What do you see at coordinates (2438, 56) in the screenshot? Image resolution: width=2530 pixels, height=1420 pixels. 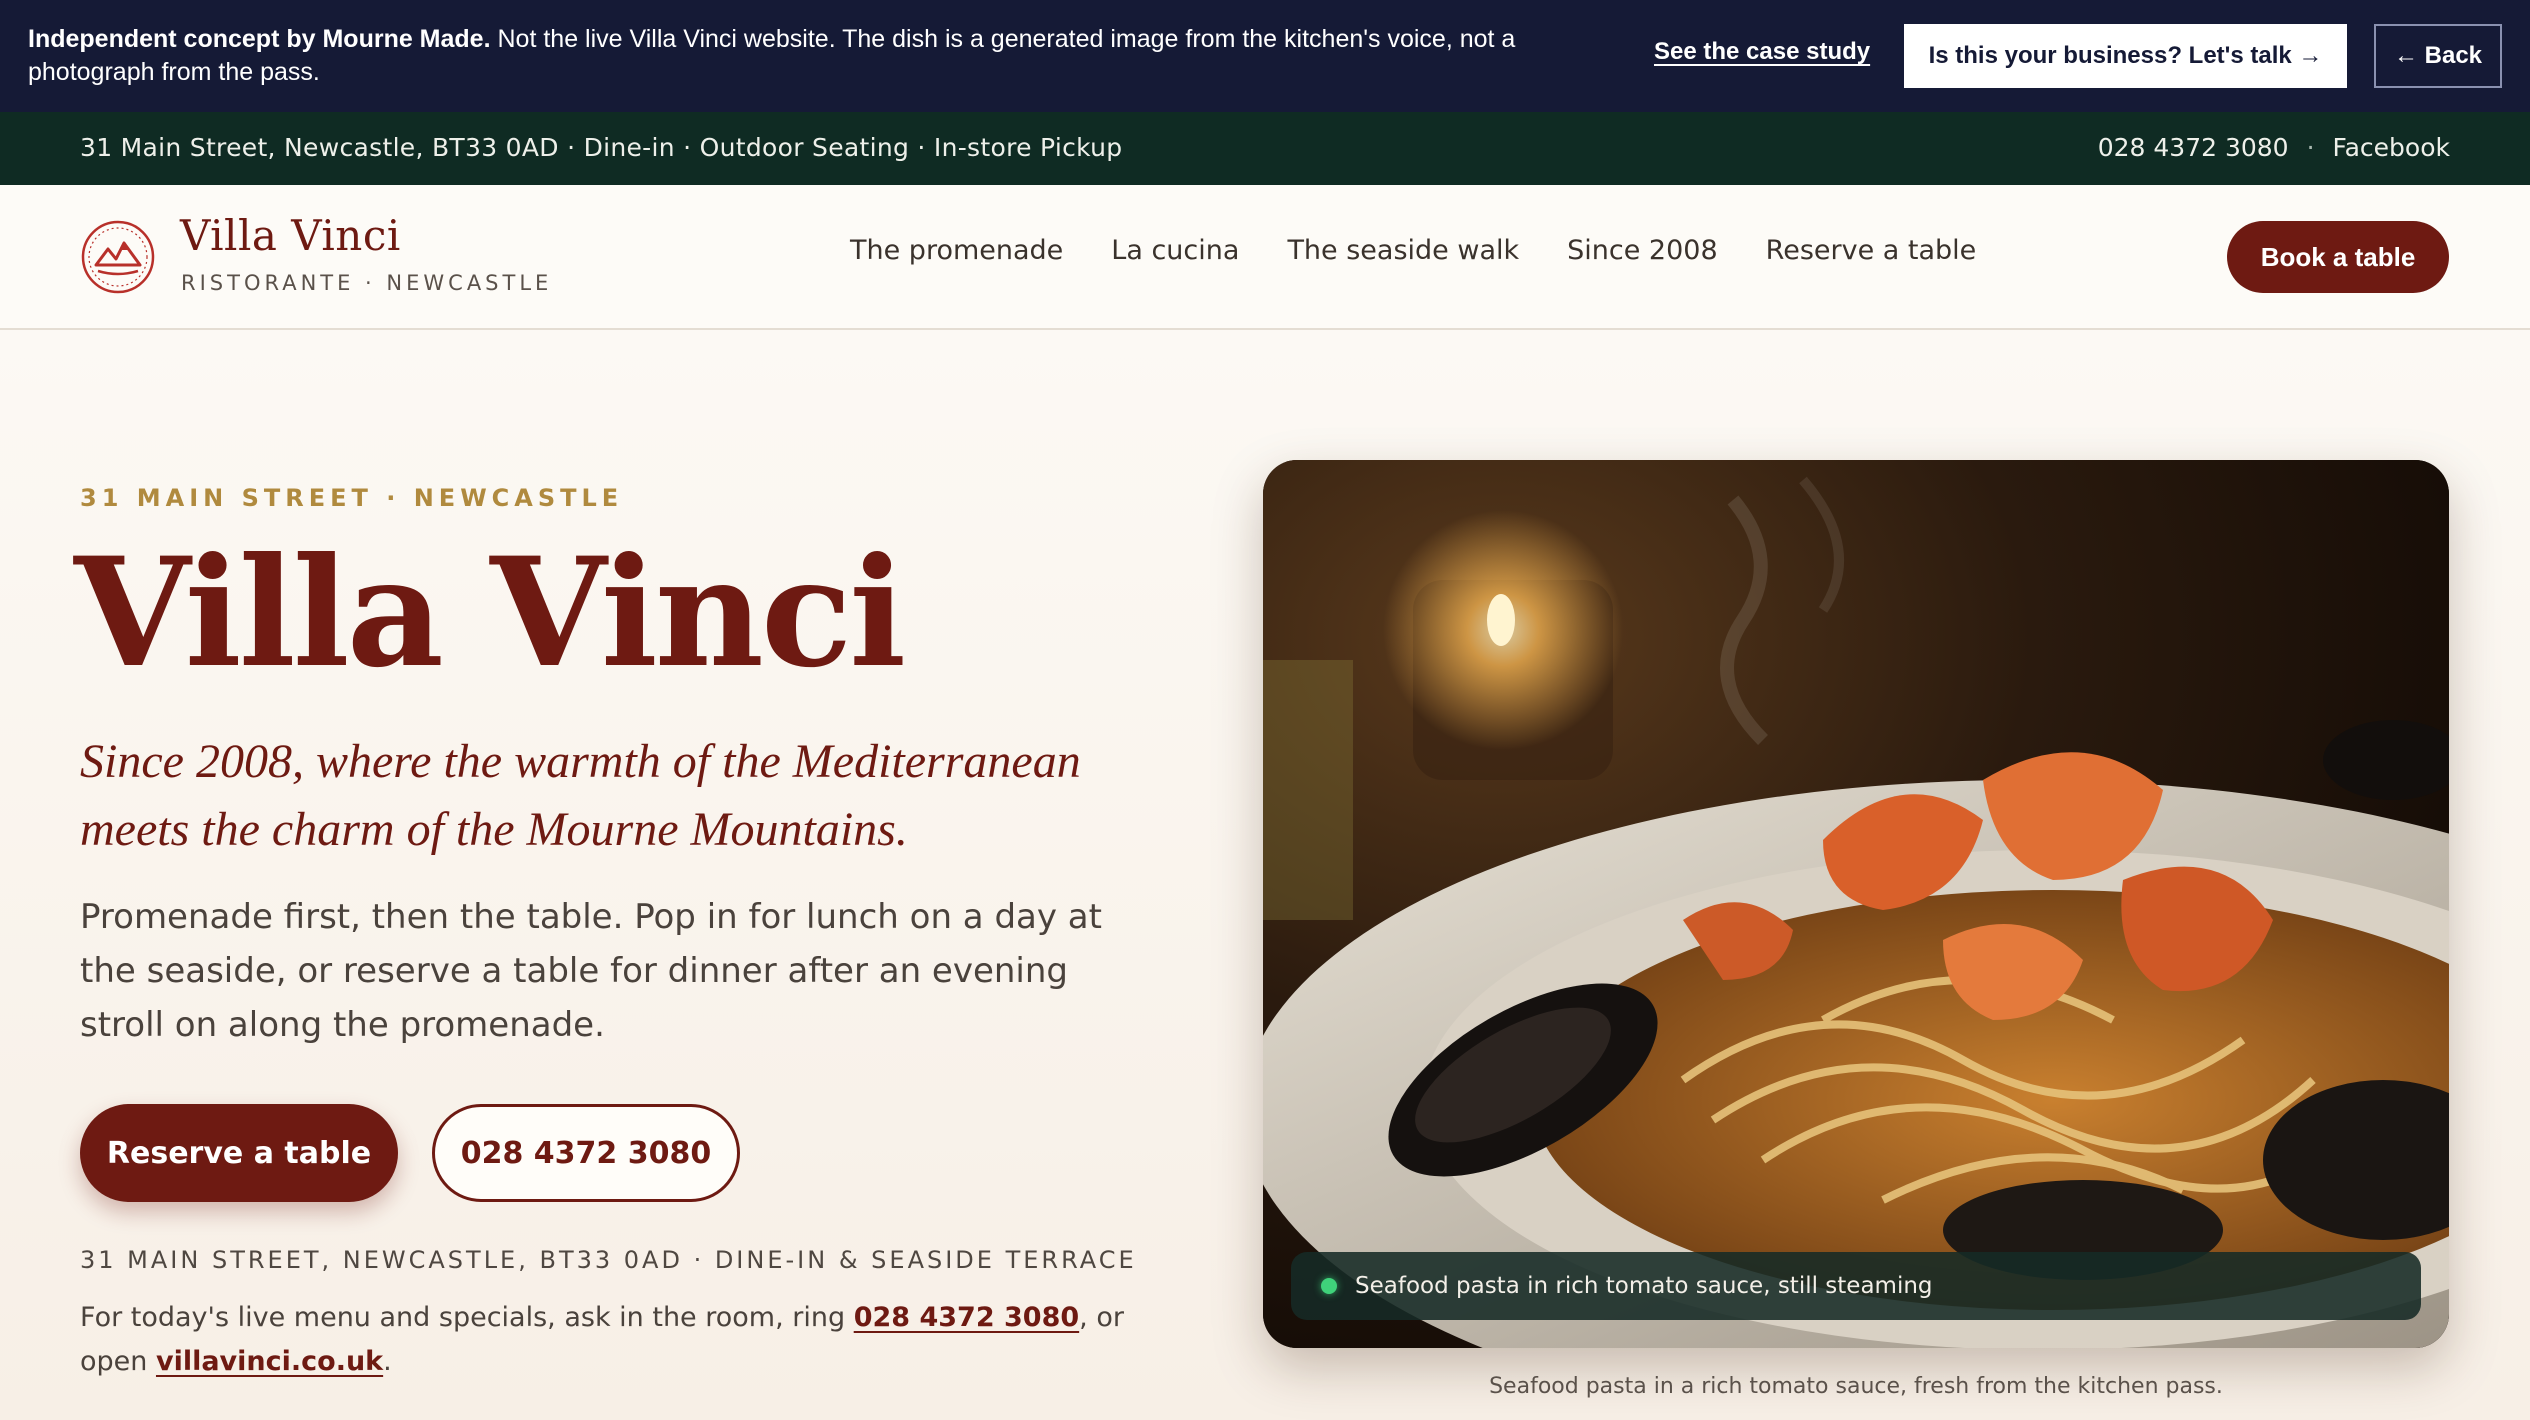 I see `back-button: ← Back` at bounding box center [2438, 56].